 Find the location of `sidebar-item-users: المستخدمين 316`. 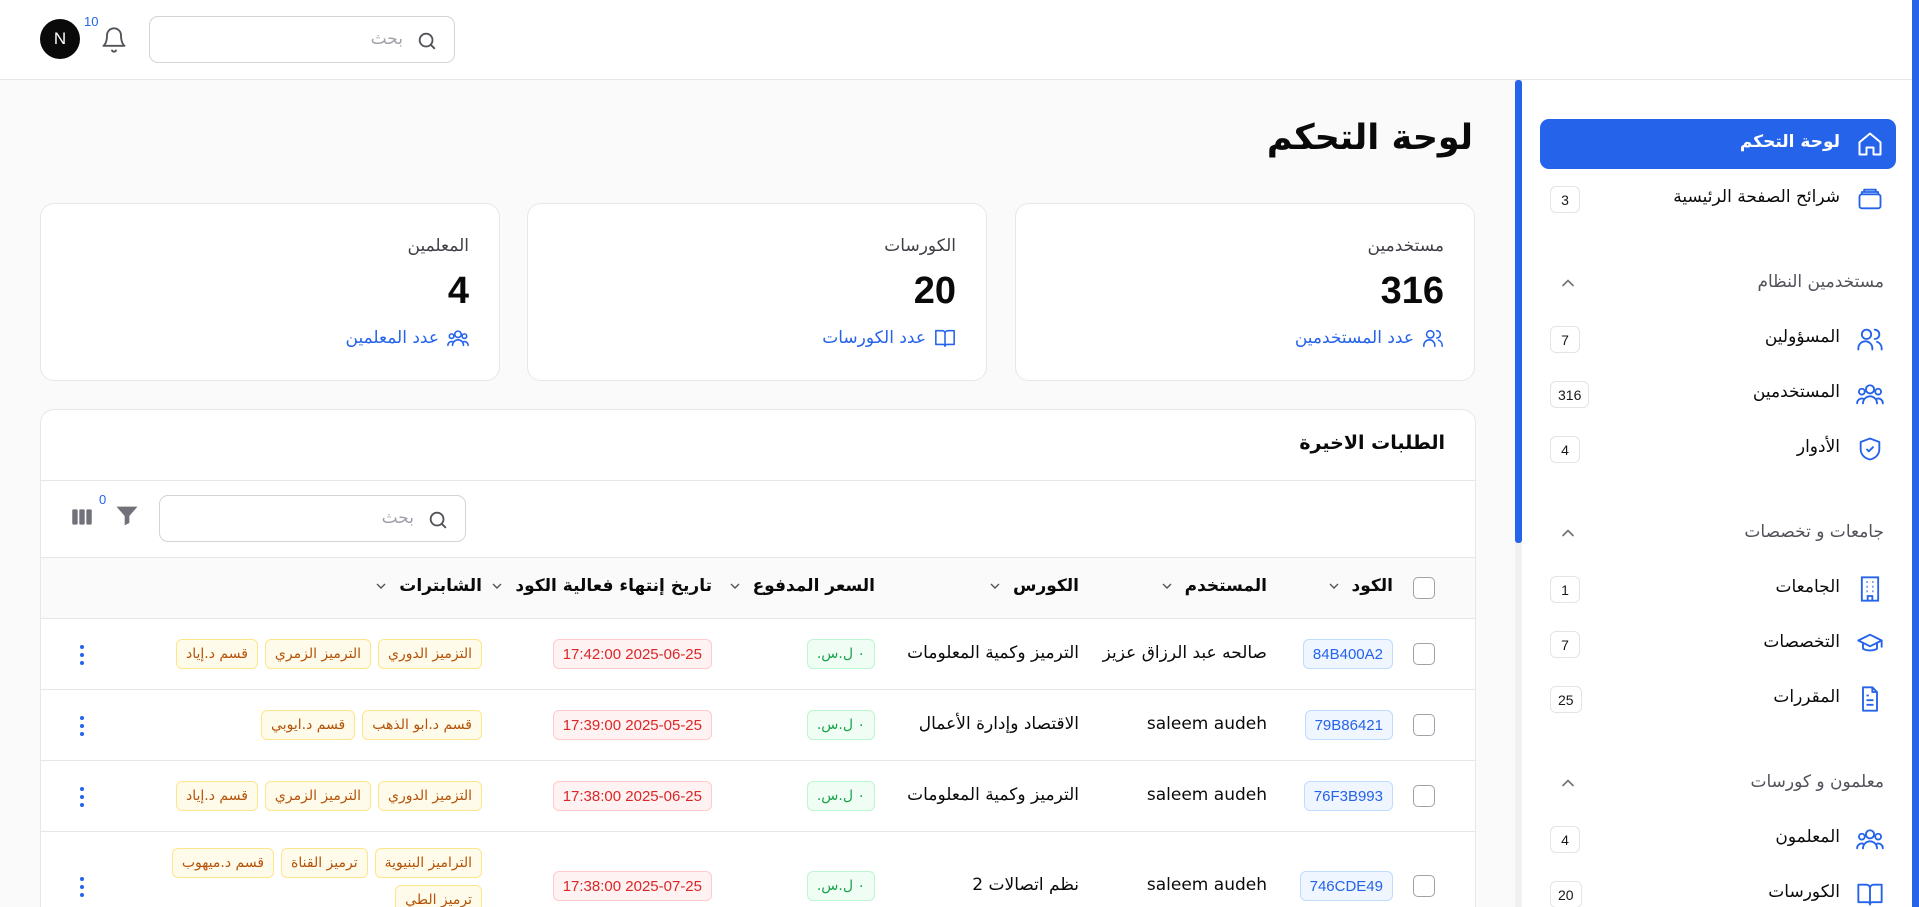

sidebar-item-users: المستخدمين 316 is located at coordinates (1718, 394).